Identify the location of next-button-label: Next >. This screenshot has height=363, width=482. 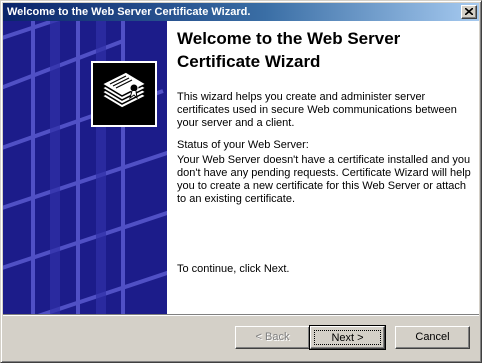
(347, 337).